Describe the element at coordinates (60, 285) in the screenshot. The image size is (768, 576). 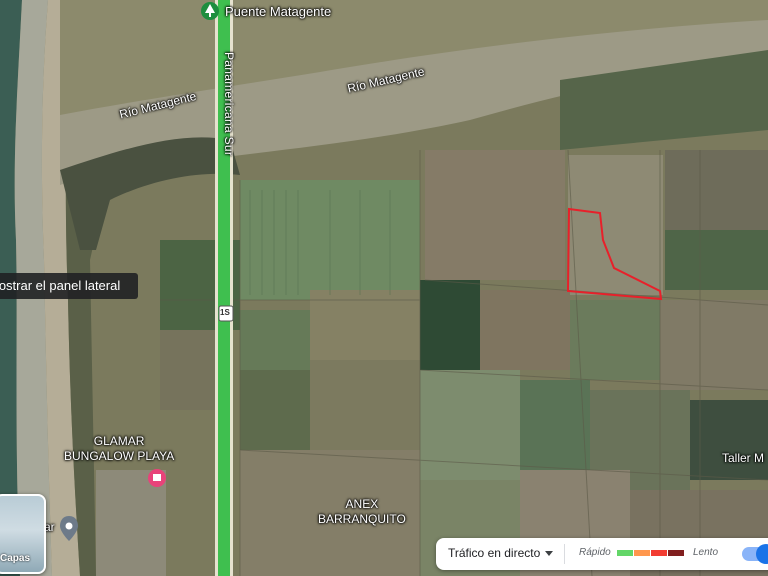
I see `sidebar-tooltip-text: Mostrar el panel lateral` at that location.